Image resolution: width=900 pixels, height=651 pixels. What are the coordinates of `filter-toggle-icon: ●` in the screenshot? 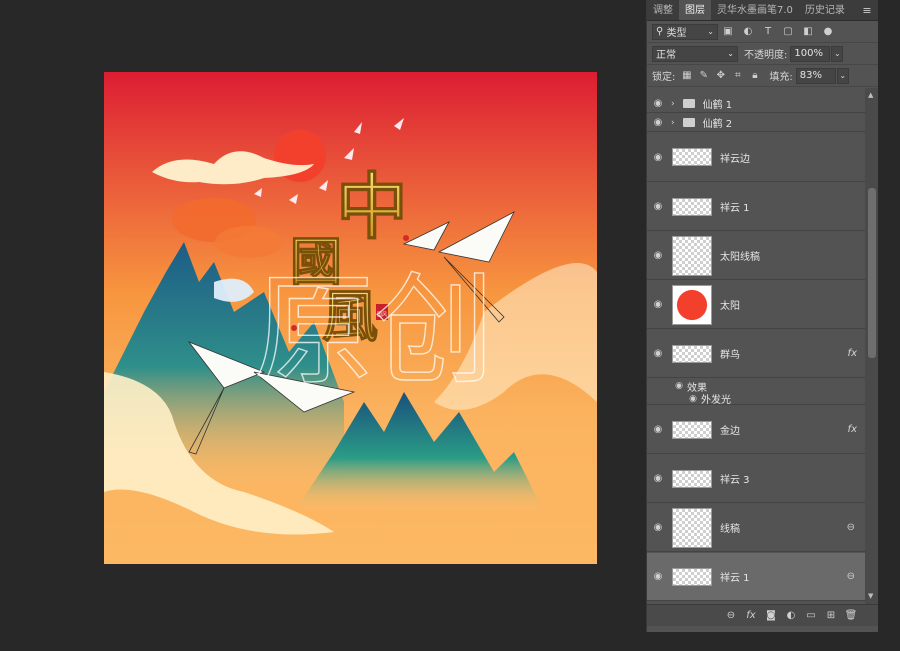 It's located at (828, 31).